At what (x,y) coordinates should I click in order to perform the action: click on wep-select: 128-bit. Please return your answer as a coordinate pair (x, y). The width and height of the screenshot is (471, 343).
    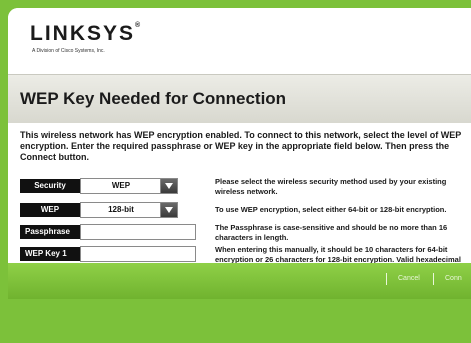
    Looking at the image, I should click on (129, 210).